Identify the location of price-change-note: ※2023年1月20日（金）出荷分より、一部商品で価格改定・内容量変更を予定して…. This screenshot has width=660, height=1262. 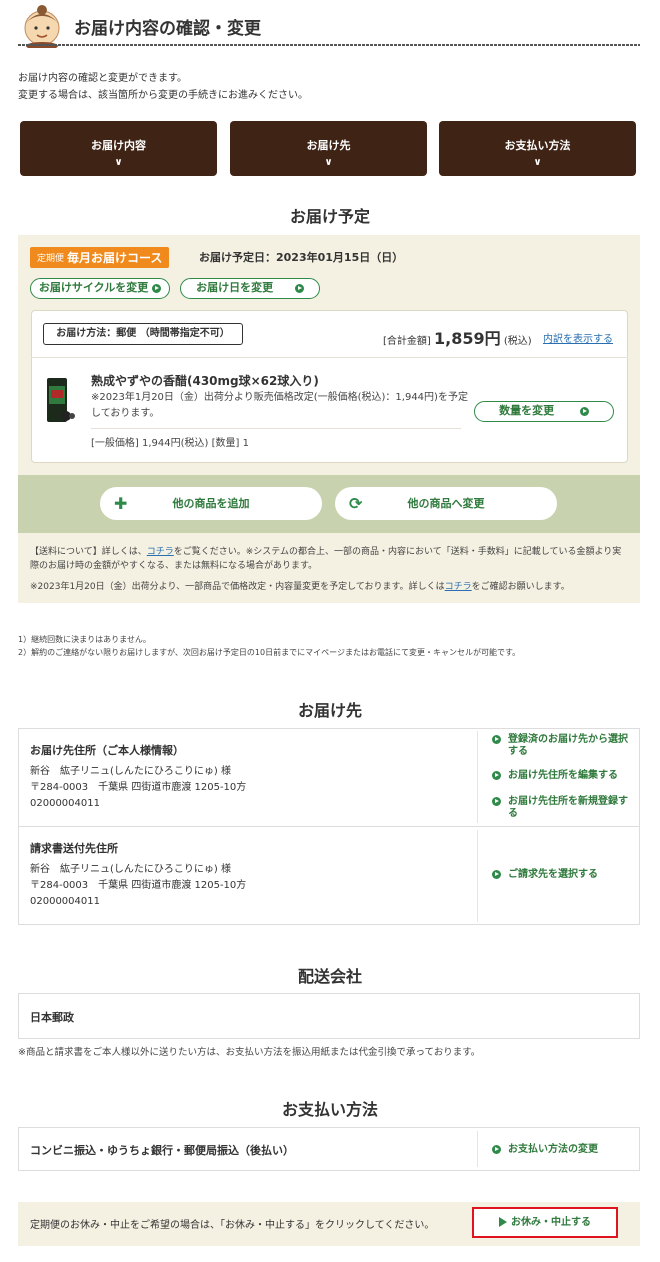
(330, 585).